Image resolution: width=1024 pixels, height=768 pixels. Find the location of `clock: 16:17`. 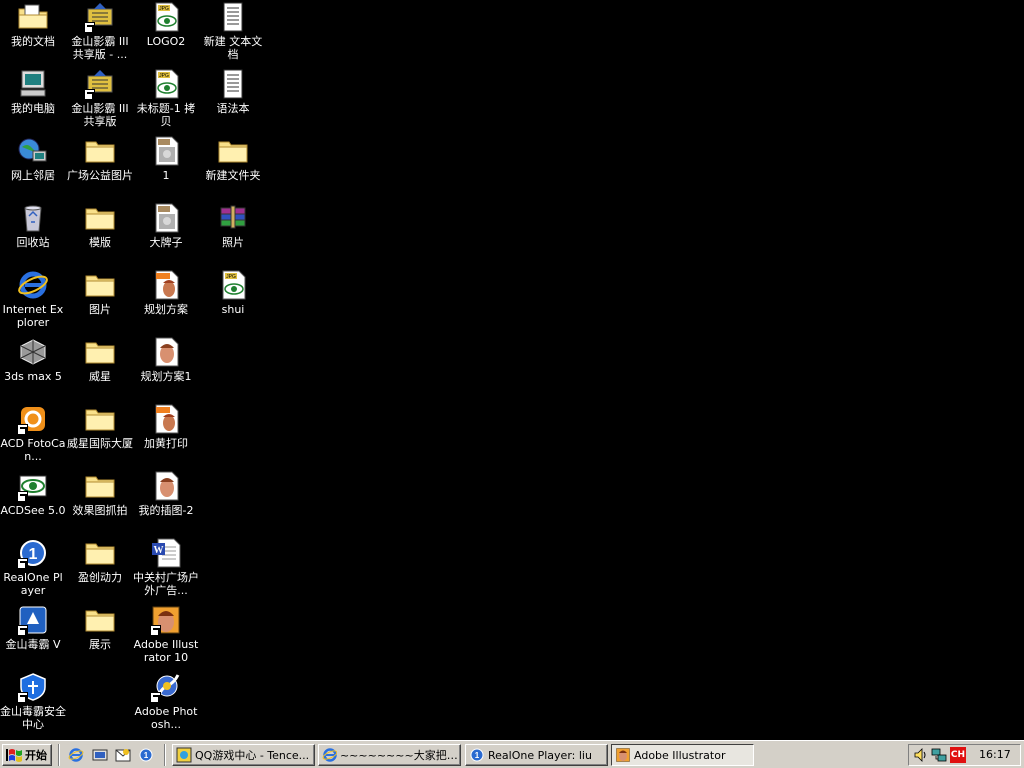

clock: 16:17 is located at coordinates (995, 754).